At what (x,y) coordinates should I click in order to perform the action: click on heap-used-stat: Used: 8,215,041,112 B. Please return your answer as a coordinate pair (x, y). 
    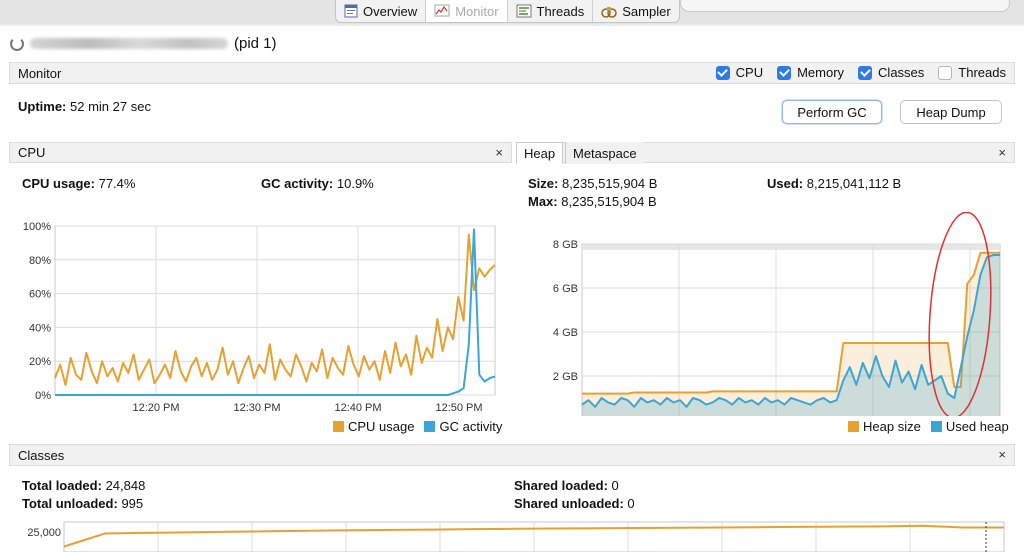
    Looking at the image, I should click on (834, 183).